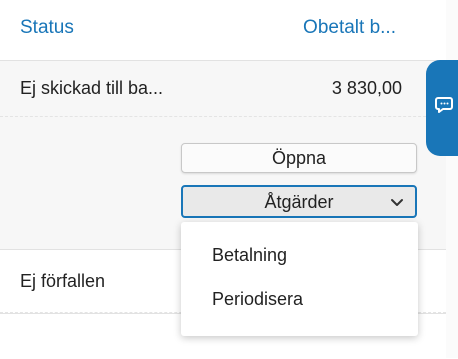 This screenshot has width=458, height=359. I want to click on chat-button, so click(442, 108).